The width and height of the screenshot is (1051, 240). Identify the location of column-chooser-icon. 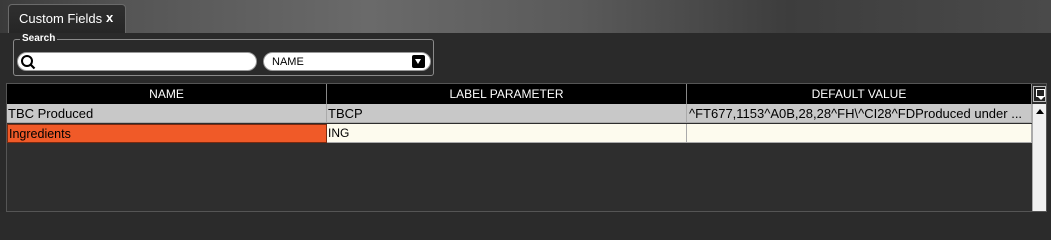
(1039, 94).